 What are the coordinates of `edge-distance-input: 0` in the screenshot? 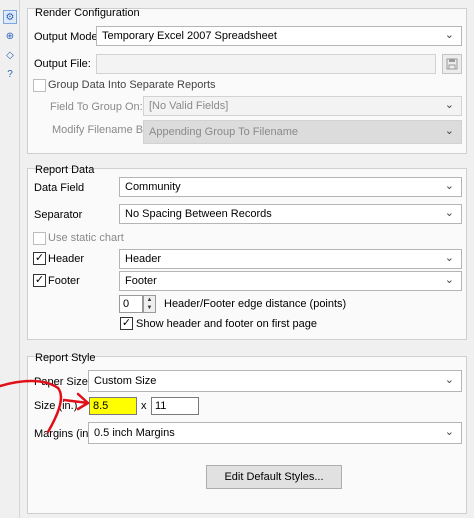 It's located at (131, 304).